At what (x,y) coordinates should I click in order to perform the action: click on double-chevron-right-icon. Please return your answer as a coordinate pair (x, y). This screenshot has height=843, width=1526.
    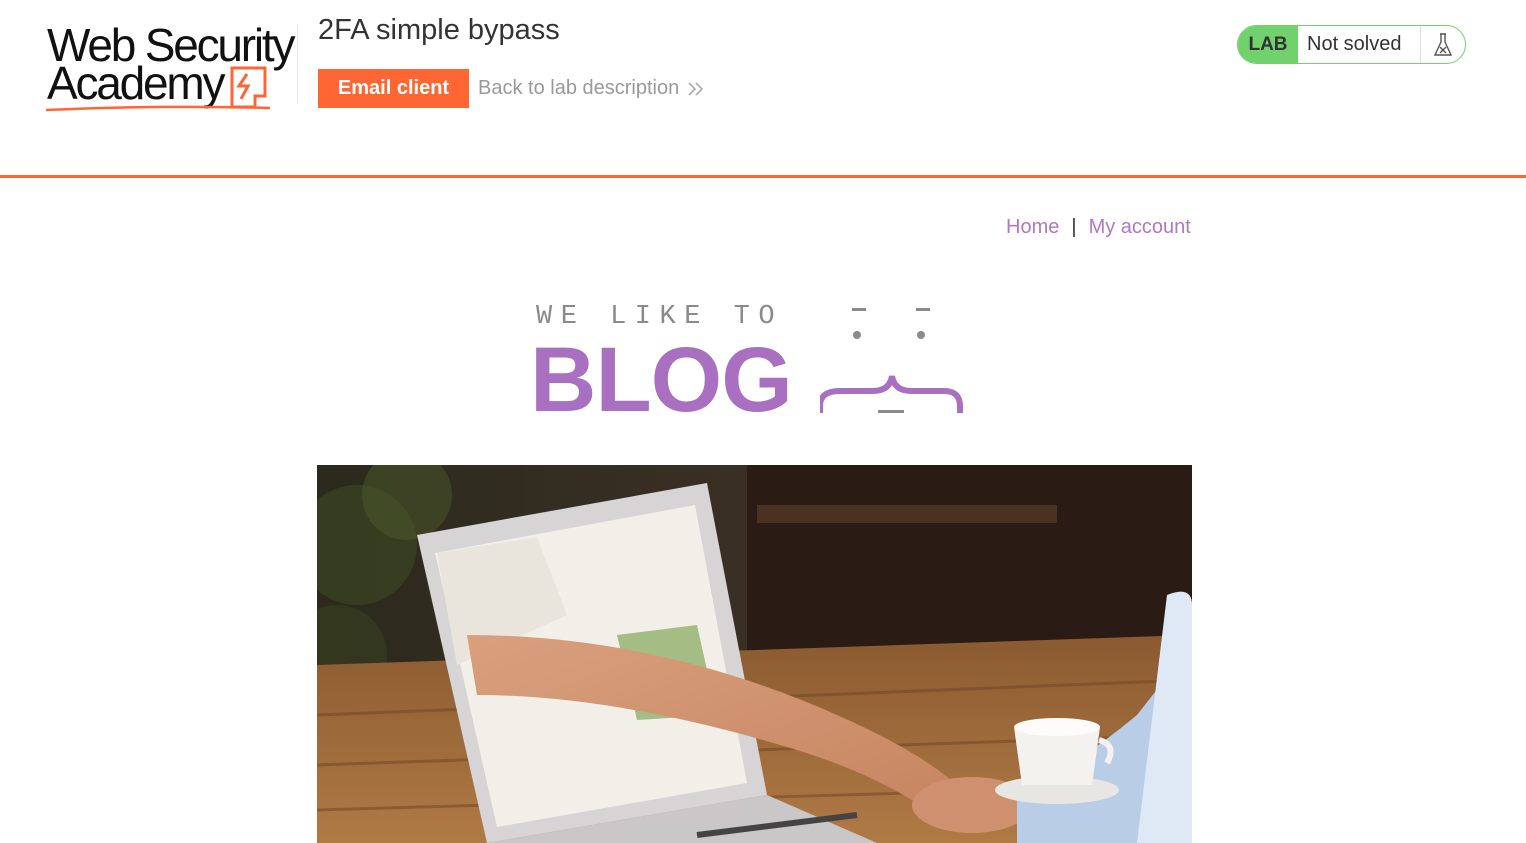
    Looking at the image, I should click on (696, 88).